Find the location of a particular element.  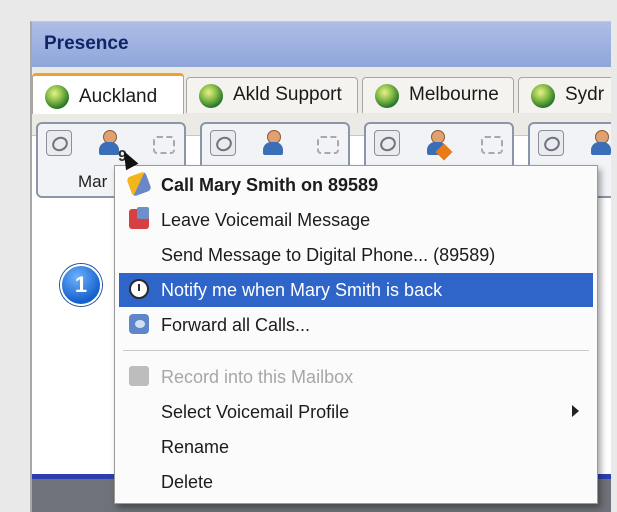

tab-akld-support: Akld Support is located at coordinates (272, 95).